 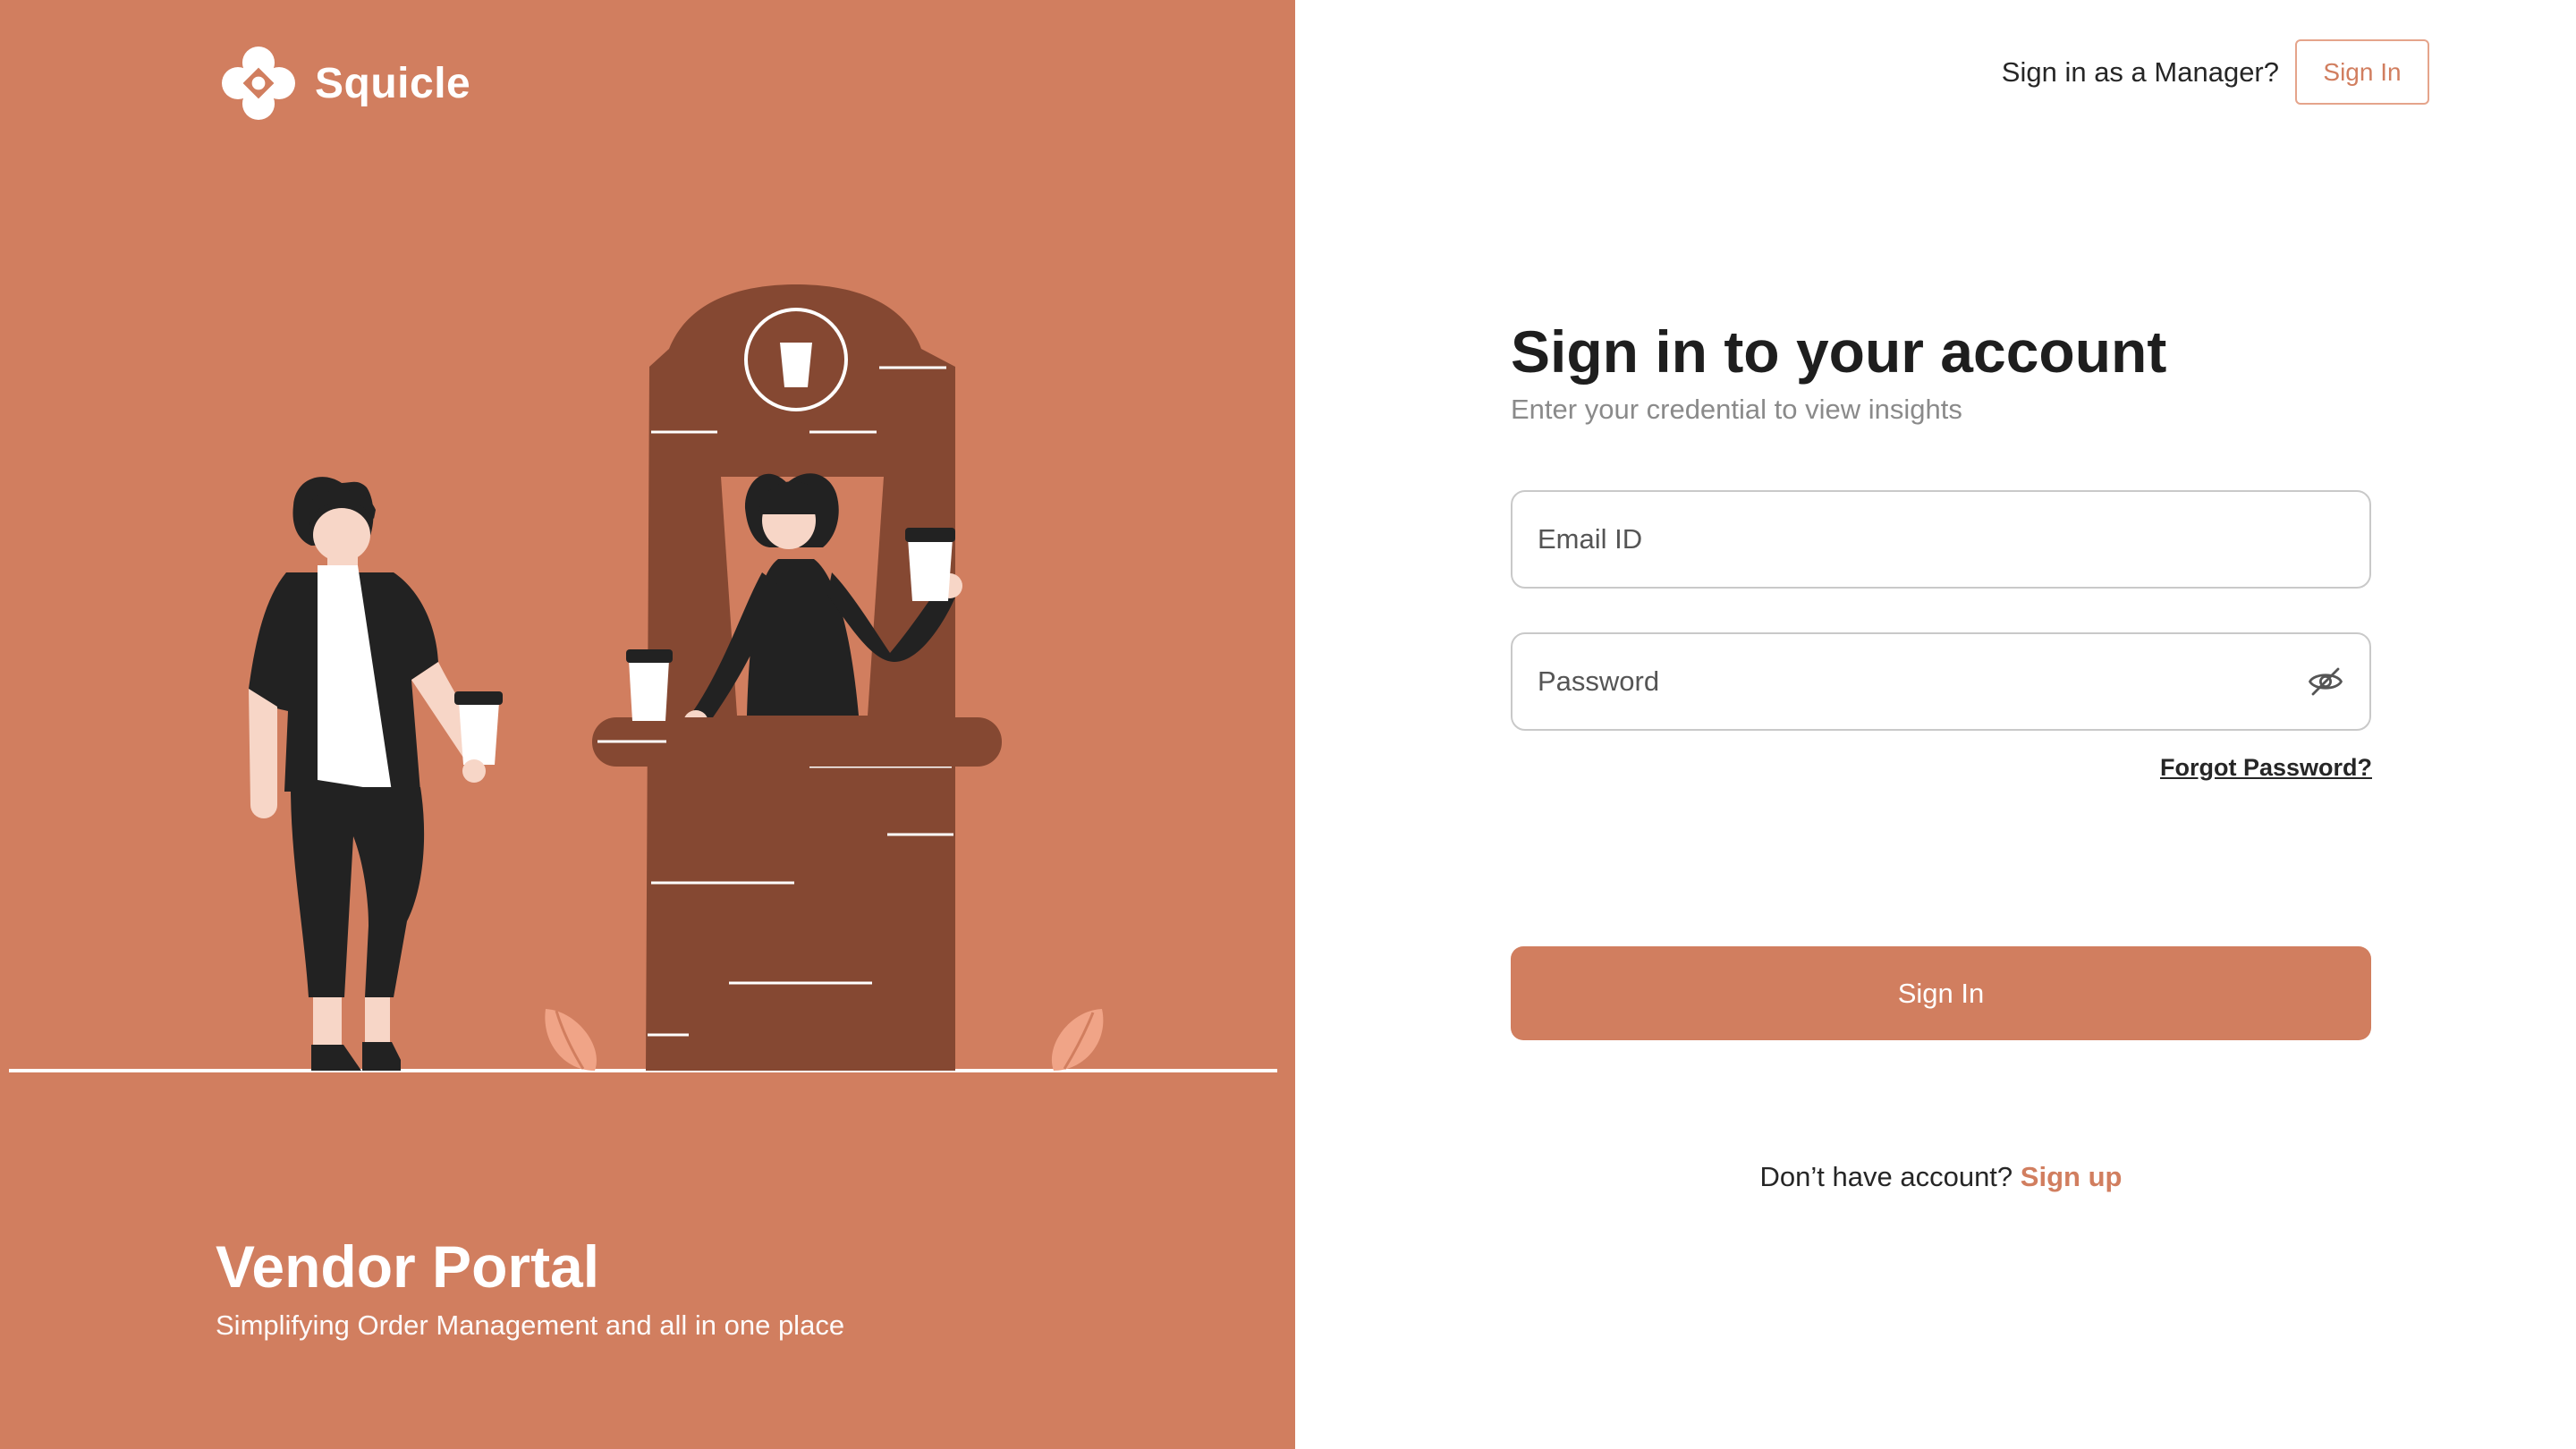 I want to click on customer-figure, so click(x=376, y=774).